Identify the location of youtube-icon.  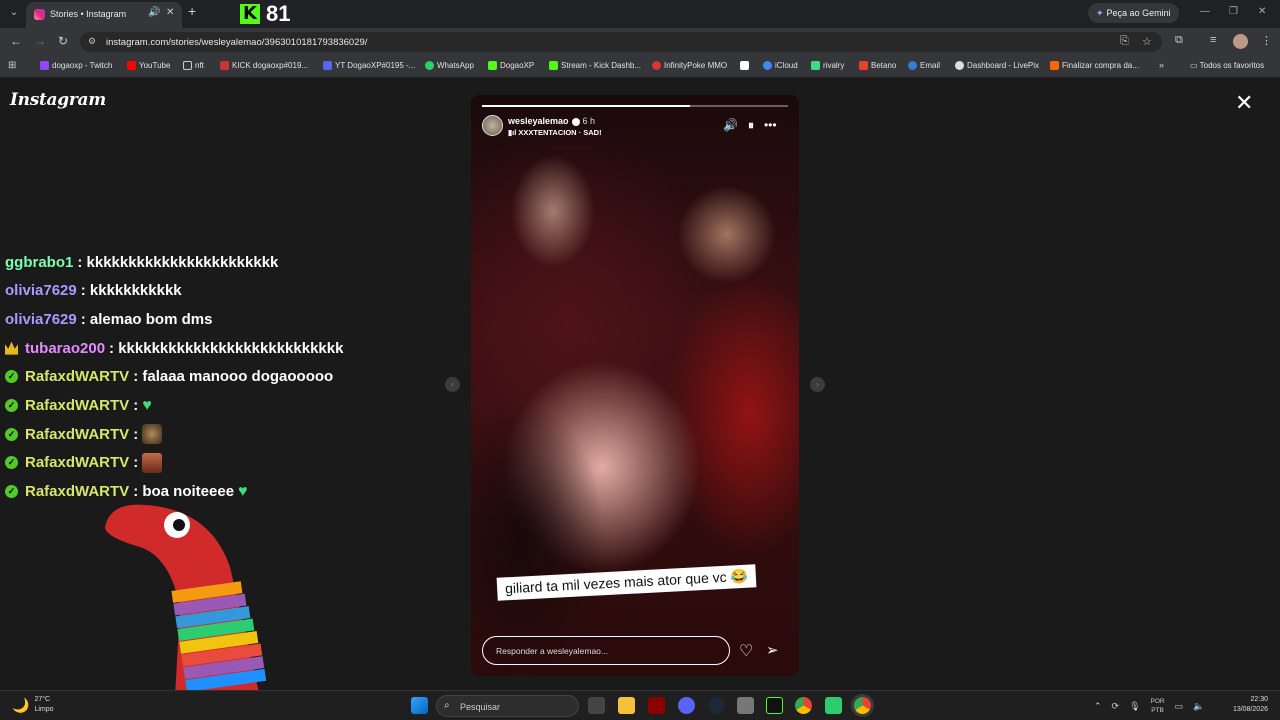
(131, 65).